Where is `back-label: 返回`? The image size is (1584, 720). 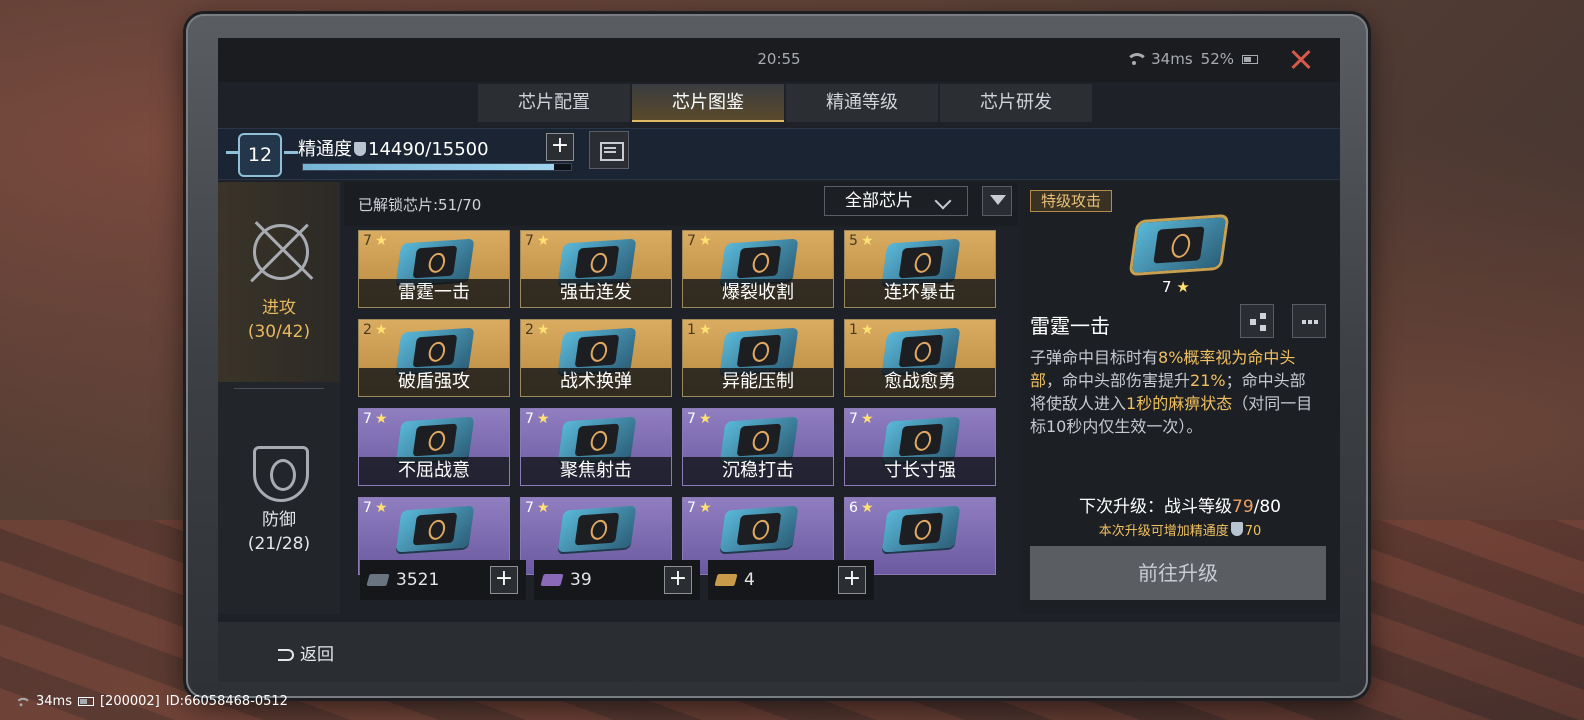 back-label: 返回 is located at coordinates (317, 655).